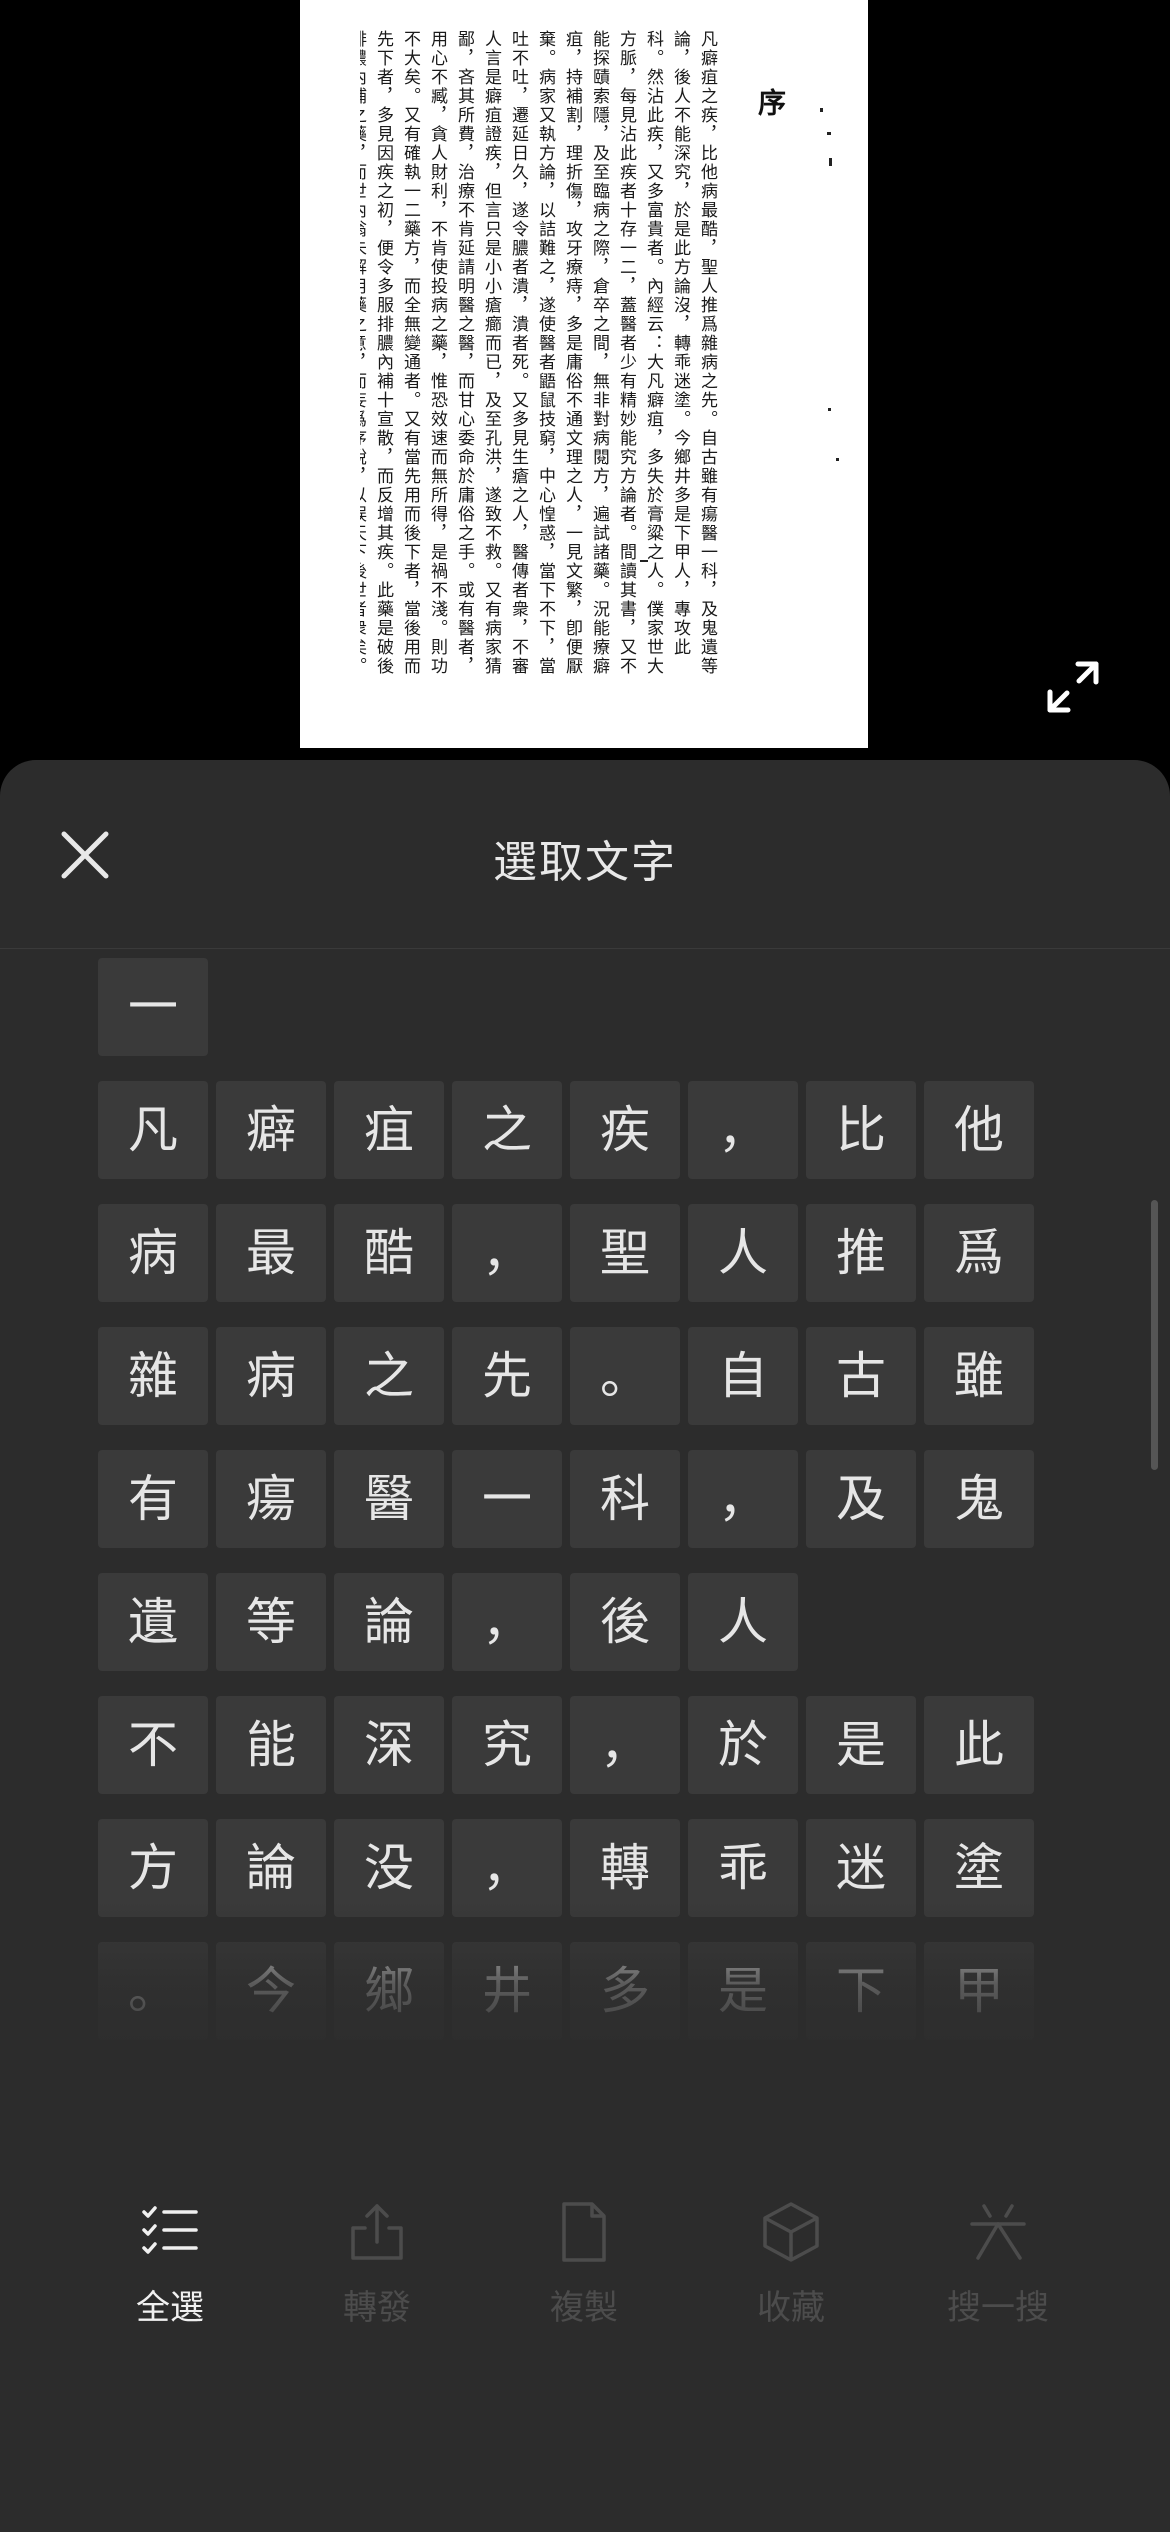  What do you see at coordinates (770, 102) in the screenshot?
I see `document-title: 序` at bounding box center [770, 102].